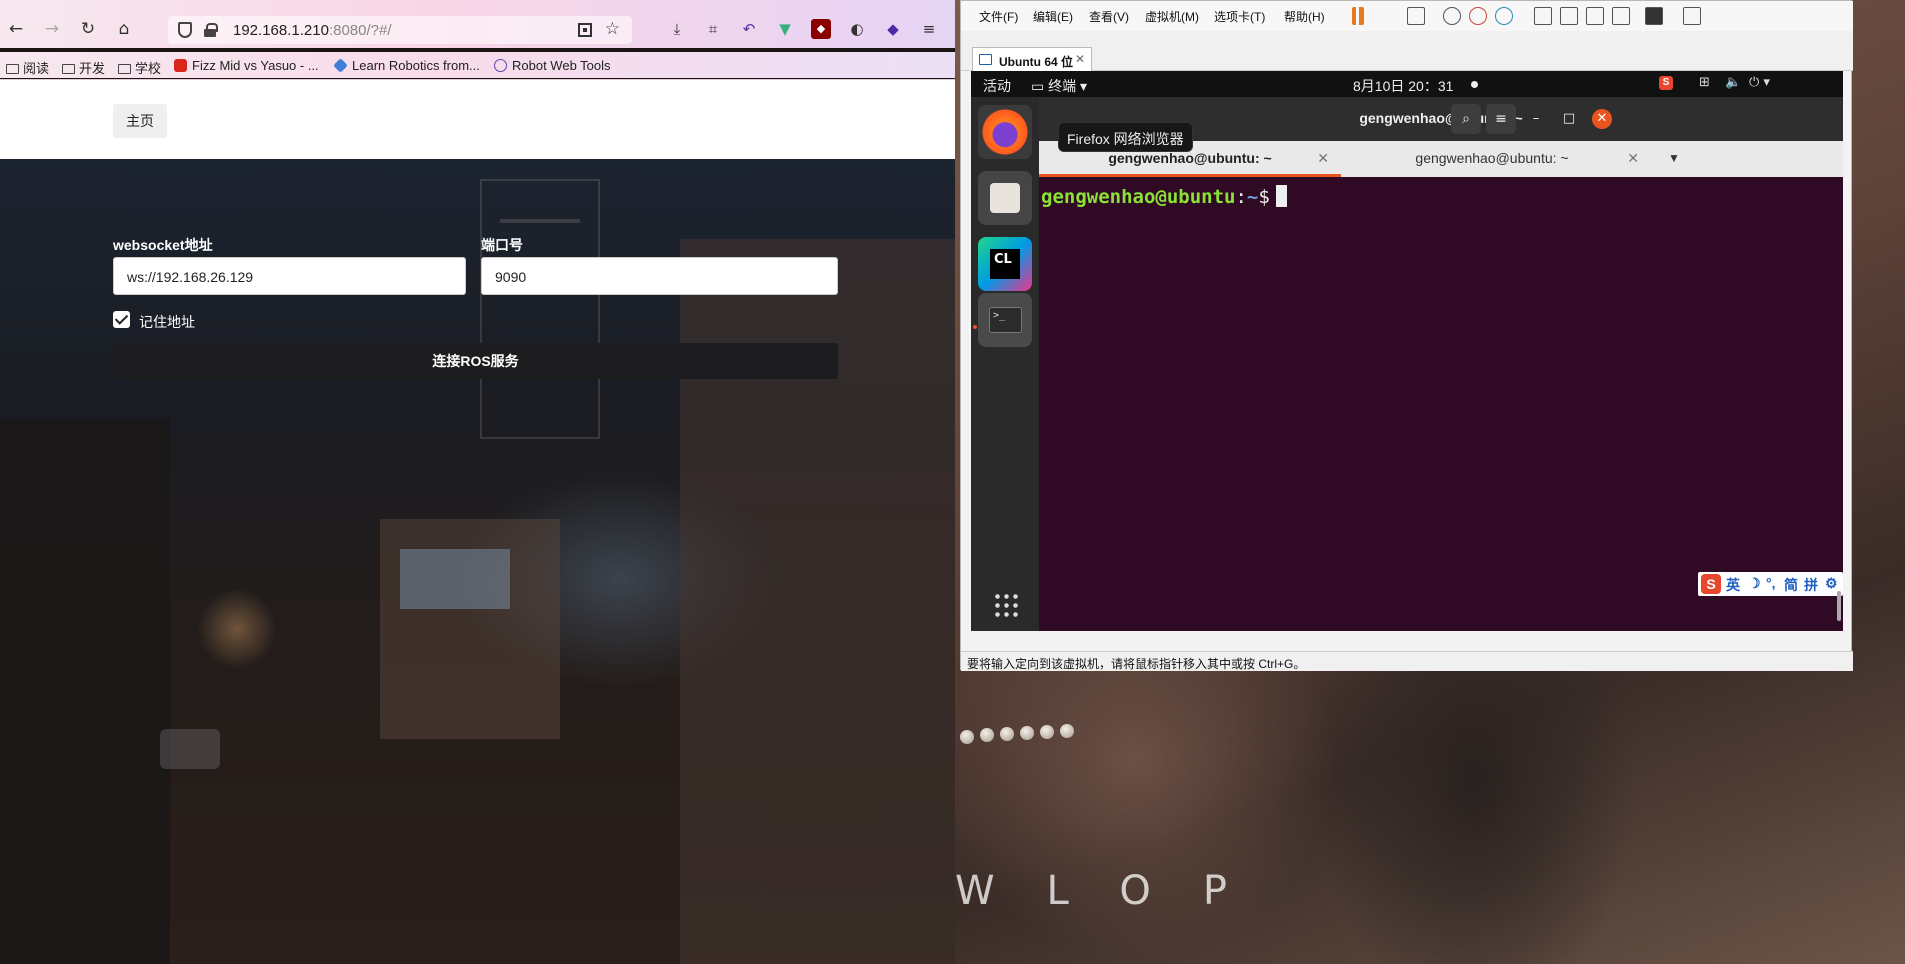 The image size is (1905, 964). I want to click on reload-icon: ↻, so click(88, 29).